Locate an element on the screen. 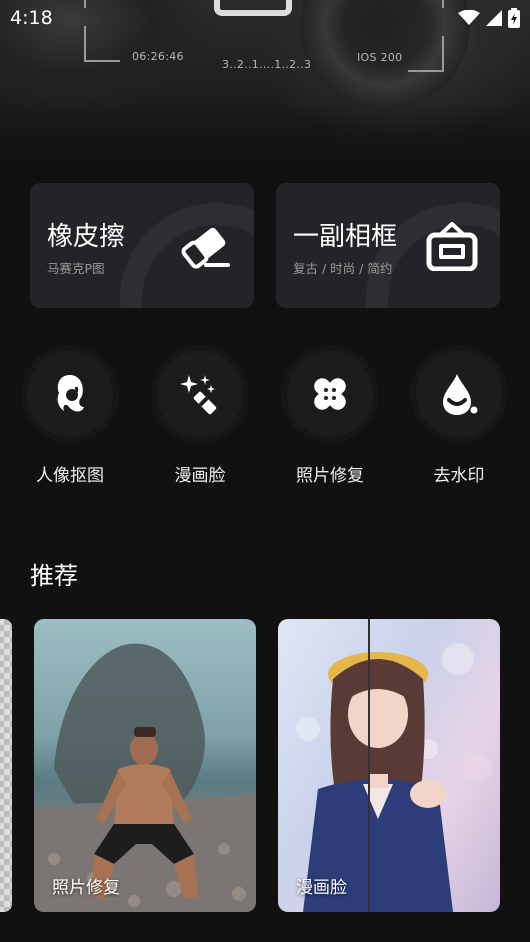 The height and width of the screenshot is (942, 530). tool-comic-face: 漫画脸 is located at coordinates (200, 415).